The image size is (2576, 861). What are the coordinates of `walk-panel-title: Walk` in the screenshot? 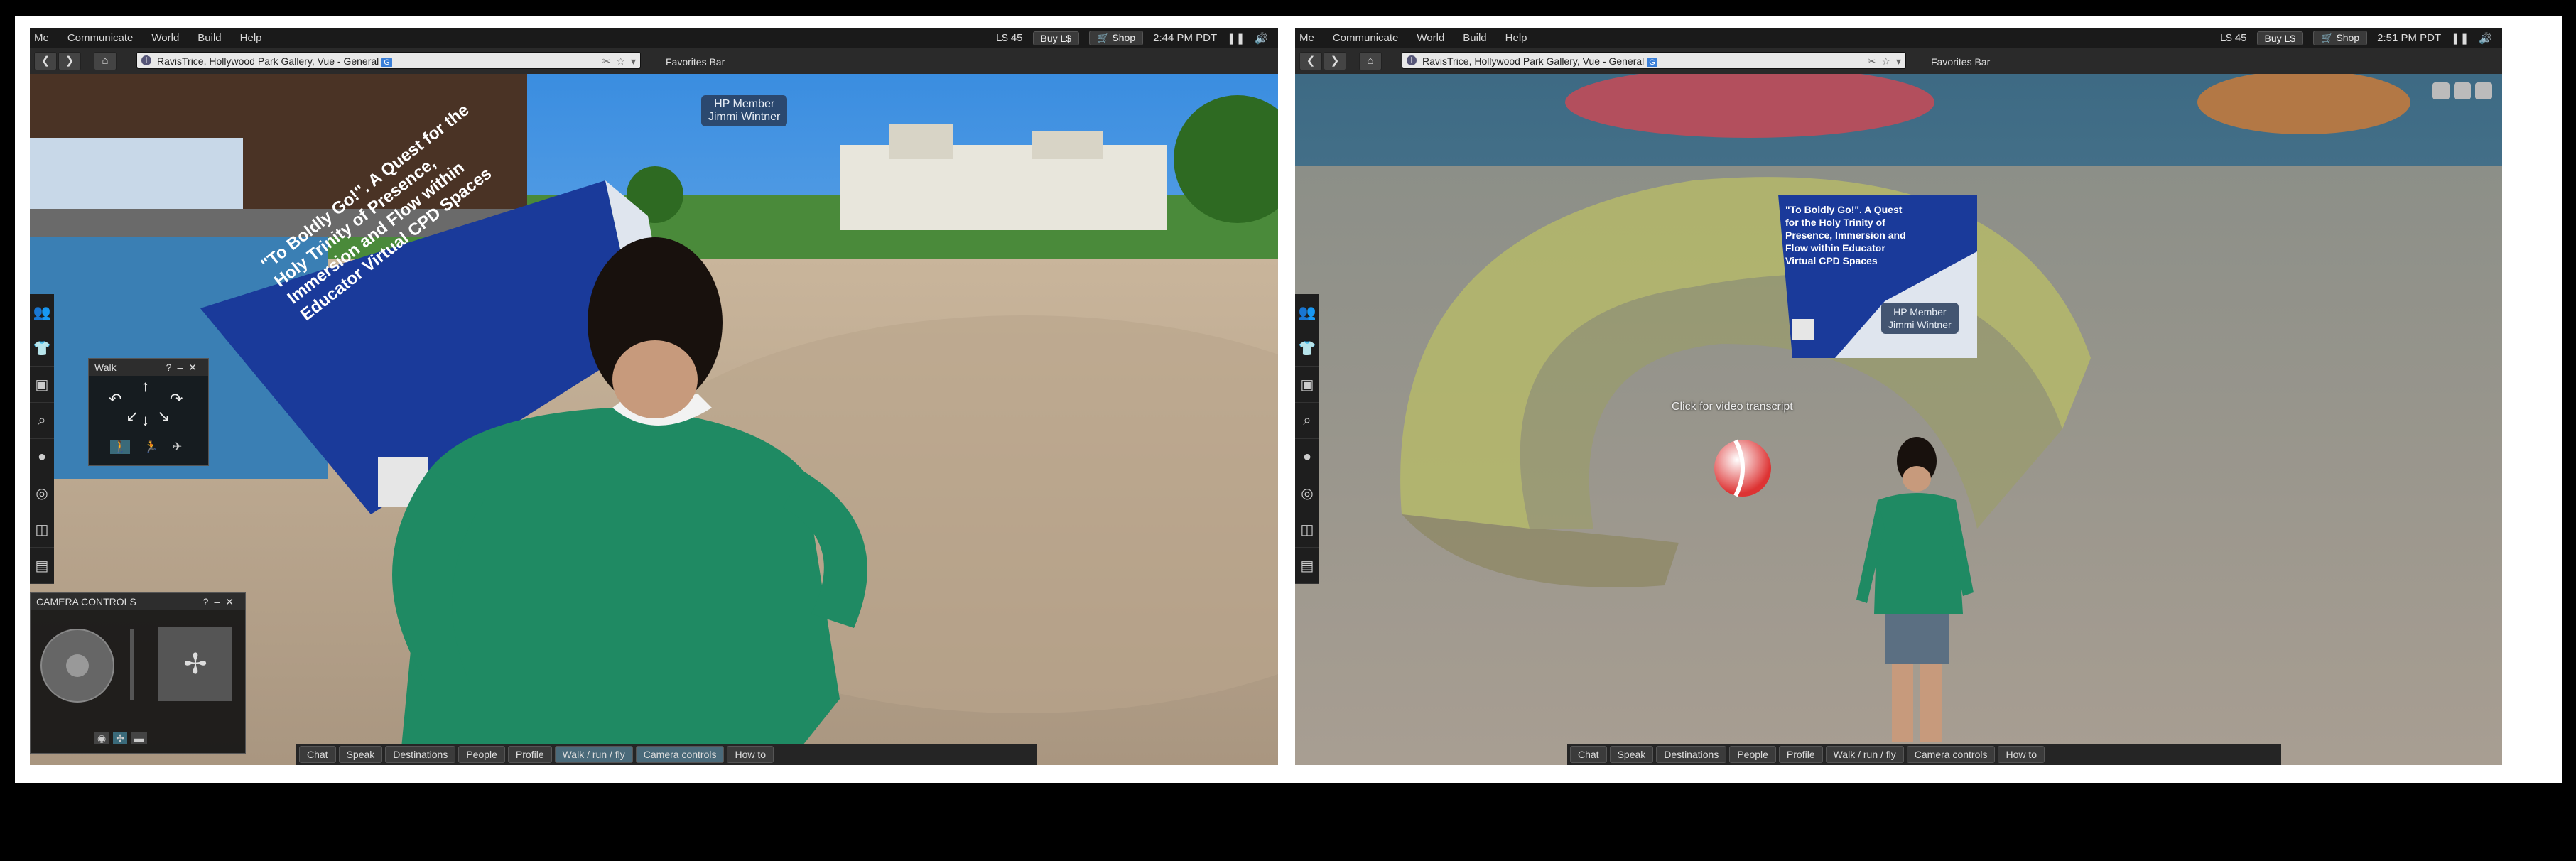 It's located at (105, 367).